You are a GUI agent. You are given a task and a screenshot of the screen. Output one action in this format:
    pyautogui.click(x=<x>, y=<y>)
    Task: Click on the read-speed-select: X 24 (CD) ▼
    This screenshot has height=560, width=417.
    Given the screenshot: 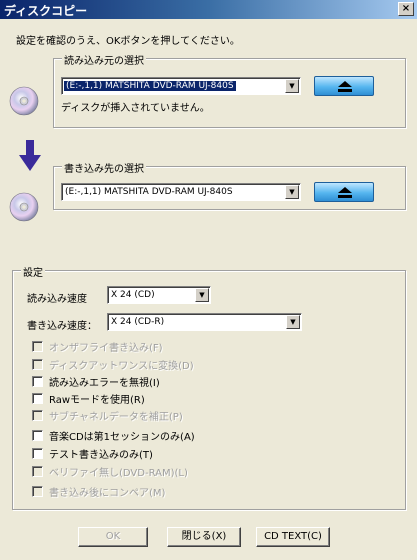 What is the action you would take?
    pyautogui.click(x=159, y=295)
    